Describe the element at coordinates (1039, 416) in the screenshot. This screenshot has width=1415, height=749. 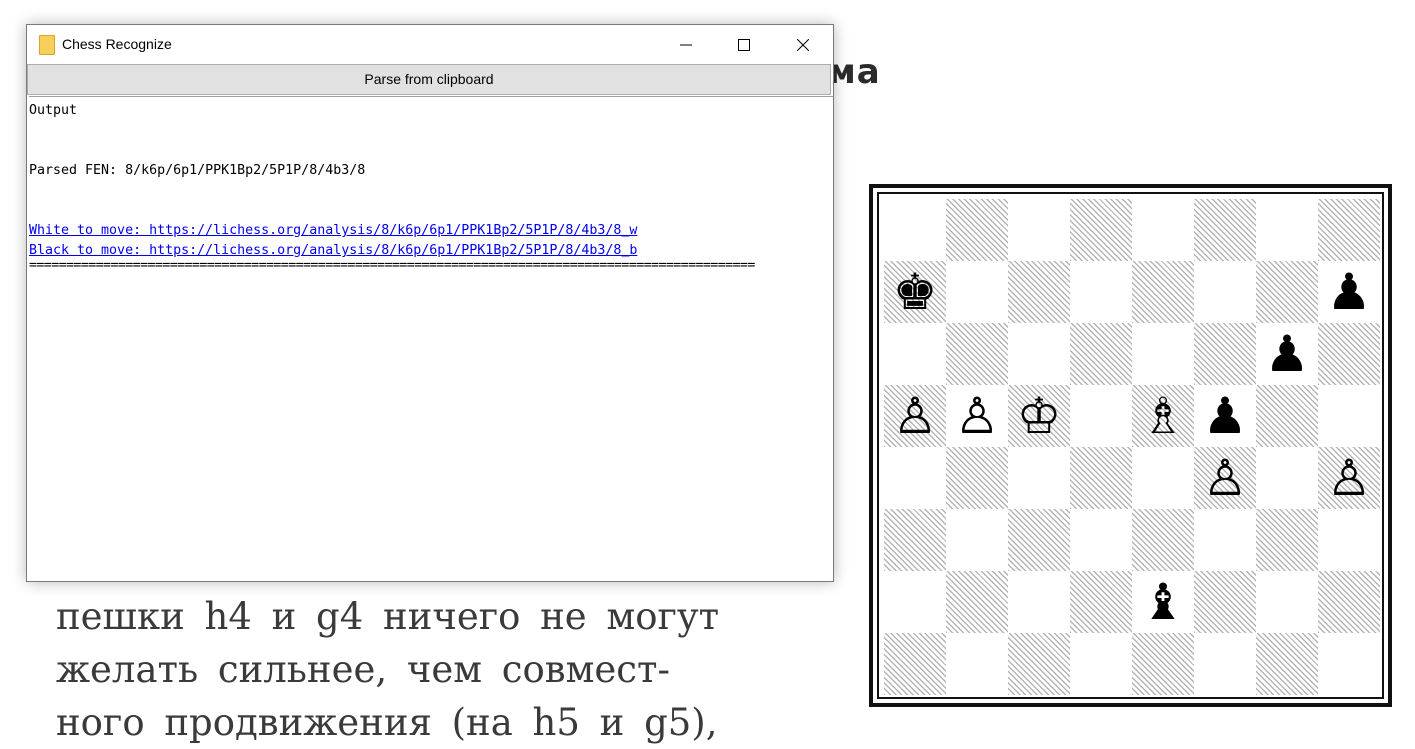
I see `white-king-icon: ♔` at that location.